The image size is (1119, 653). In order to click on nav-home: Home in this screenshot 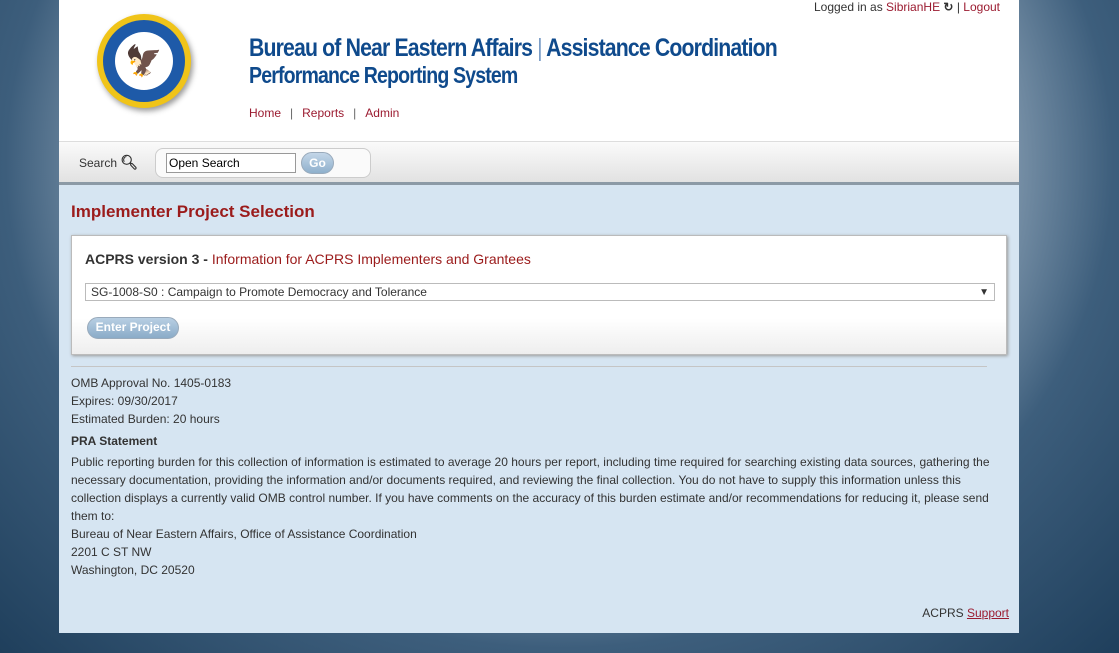, I will do `click(265, 113)`.